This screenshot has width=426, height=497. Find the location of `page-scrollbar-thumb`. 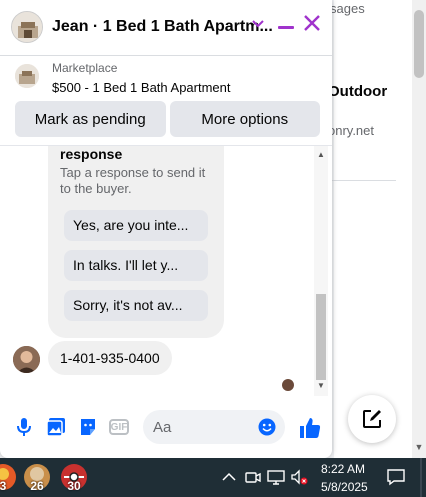

page-scrollbar-thumb is located at coordinates (419, 44).